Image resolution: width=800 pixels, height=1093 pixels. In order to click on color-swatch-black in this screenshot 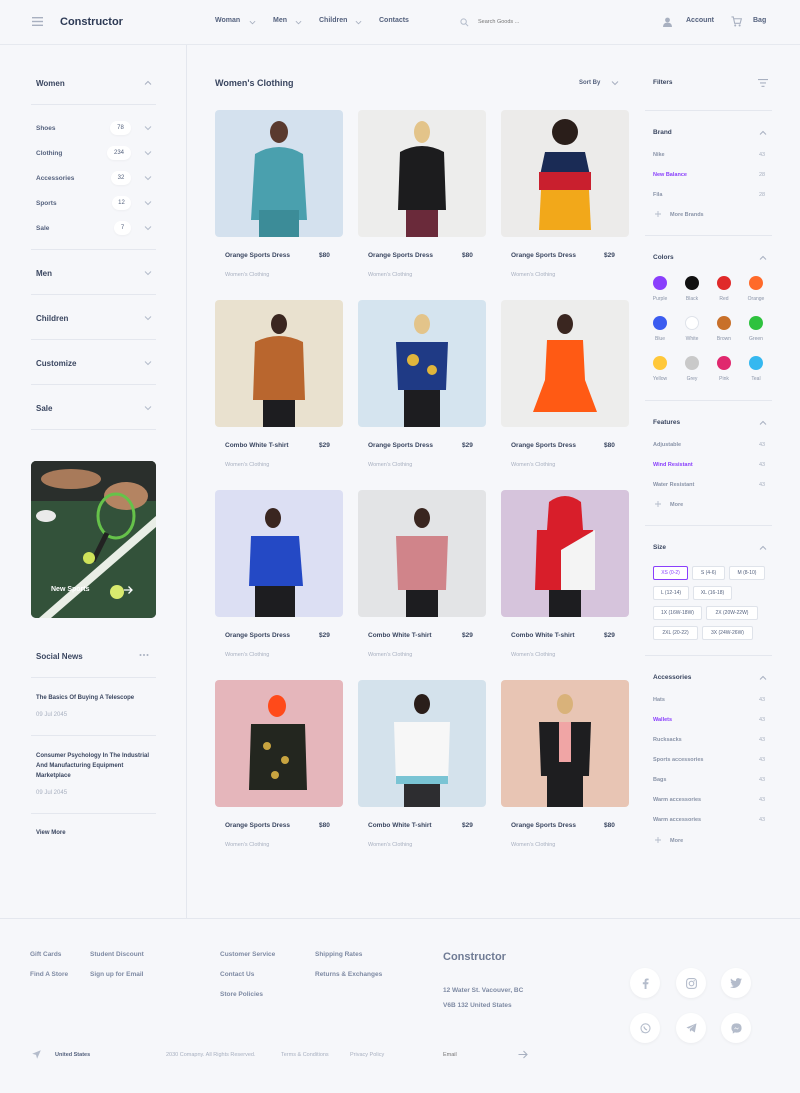, I will do `click(692, 283)`.